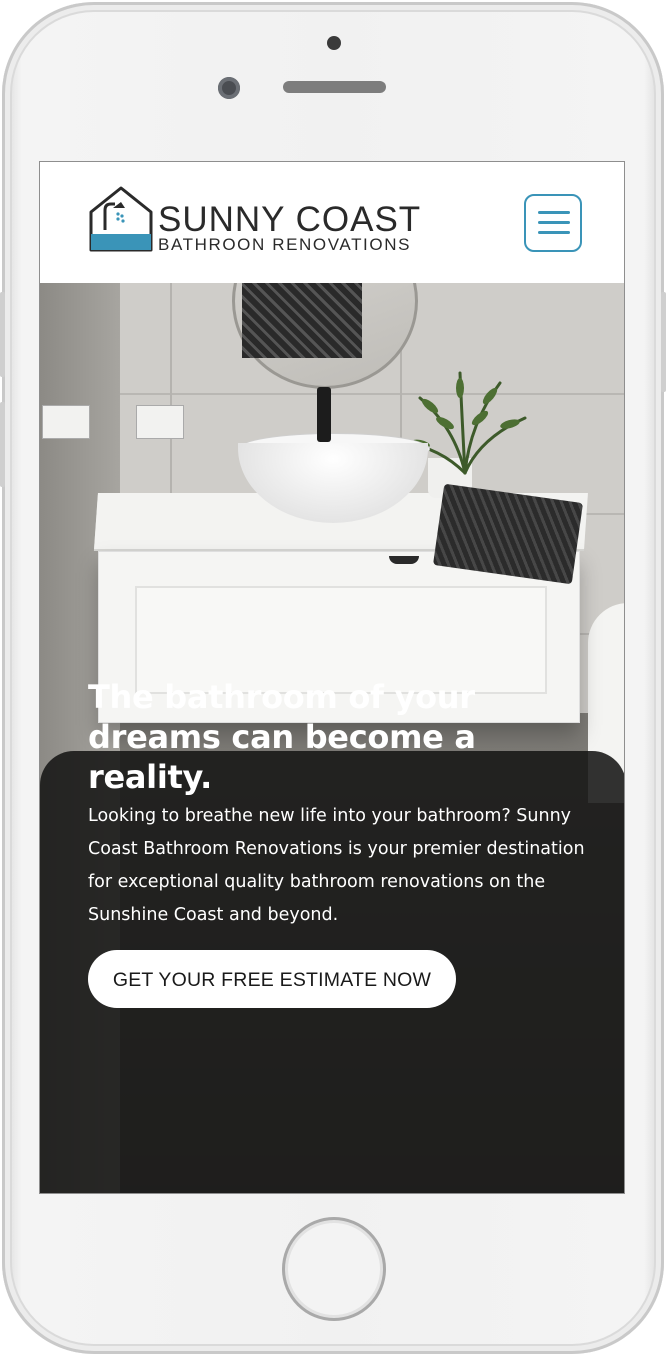 The height and width of the screenshot is (1358, 668). Describe the element at coordinates (663, 342) in the screenshot. I see `power-button` at that location.